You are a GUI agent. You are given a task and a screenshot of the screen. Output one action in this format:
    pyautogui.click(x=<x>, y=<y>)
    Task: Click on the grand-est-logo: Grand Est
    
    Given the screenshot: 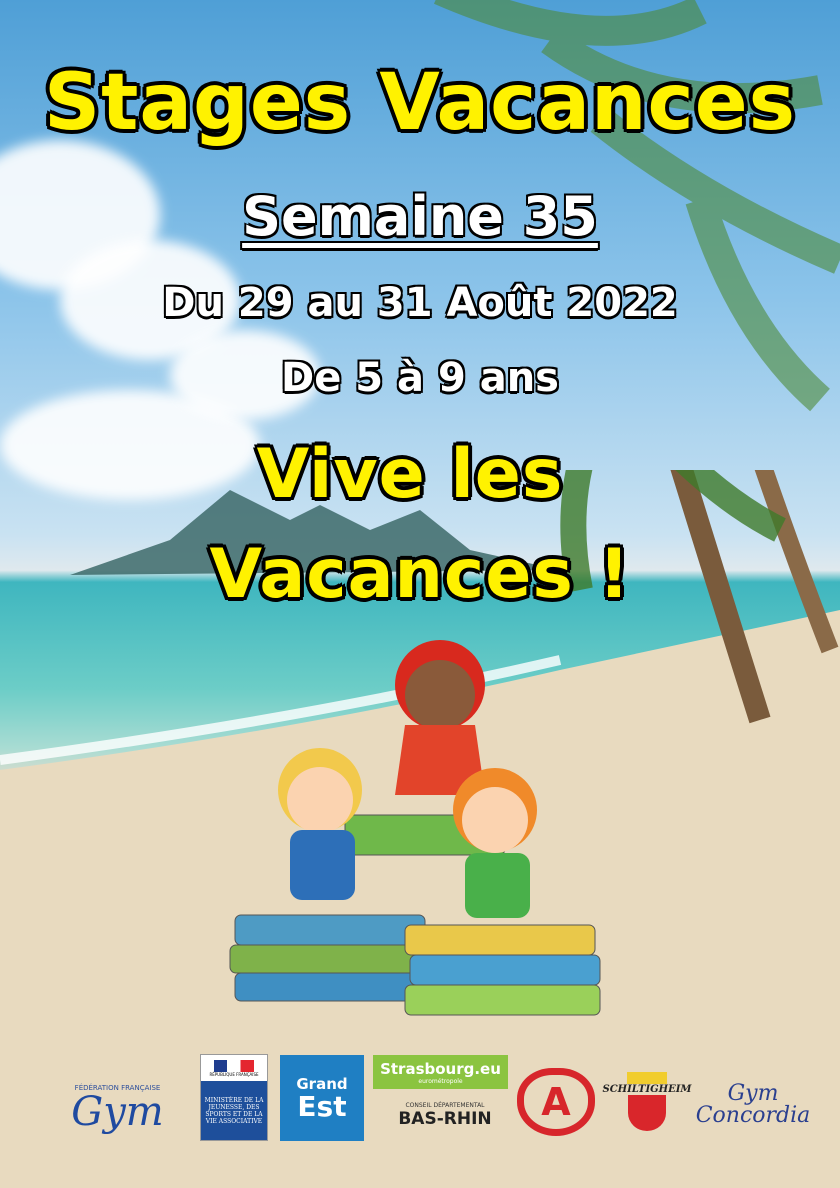 What is the action you would take?
    pyautogui.click(x=322, y=1098)
    